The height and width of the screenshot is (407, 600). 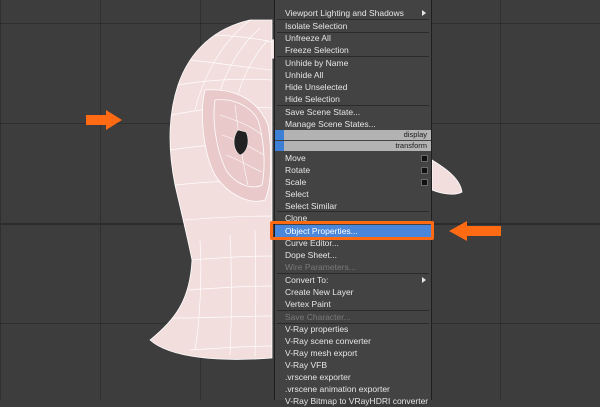 What do you see at coordinates (296, 182) in the screenshot?
I see `menu-item-label: Scale` at bounding box center [296, 182].